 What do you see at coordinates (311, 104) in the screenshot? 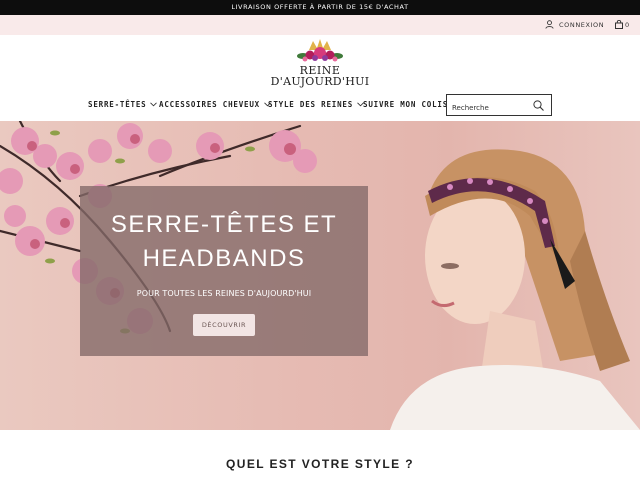
I see `nav-label: STYLE DES REINES` at bounding box center [311, 104].